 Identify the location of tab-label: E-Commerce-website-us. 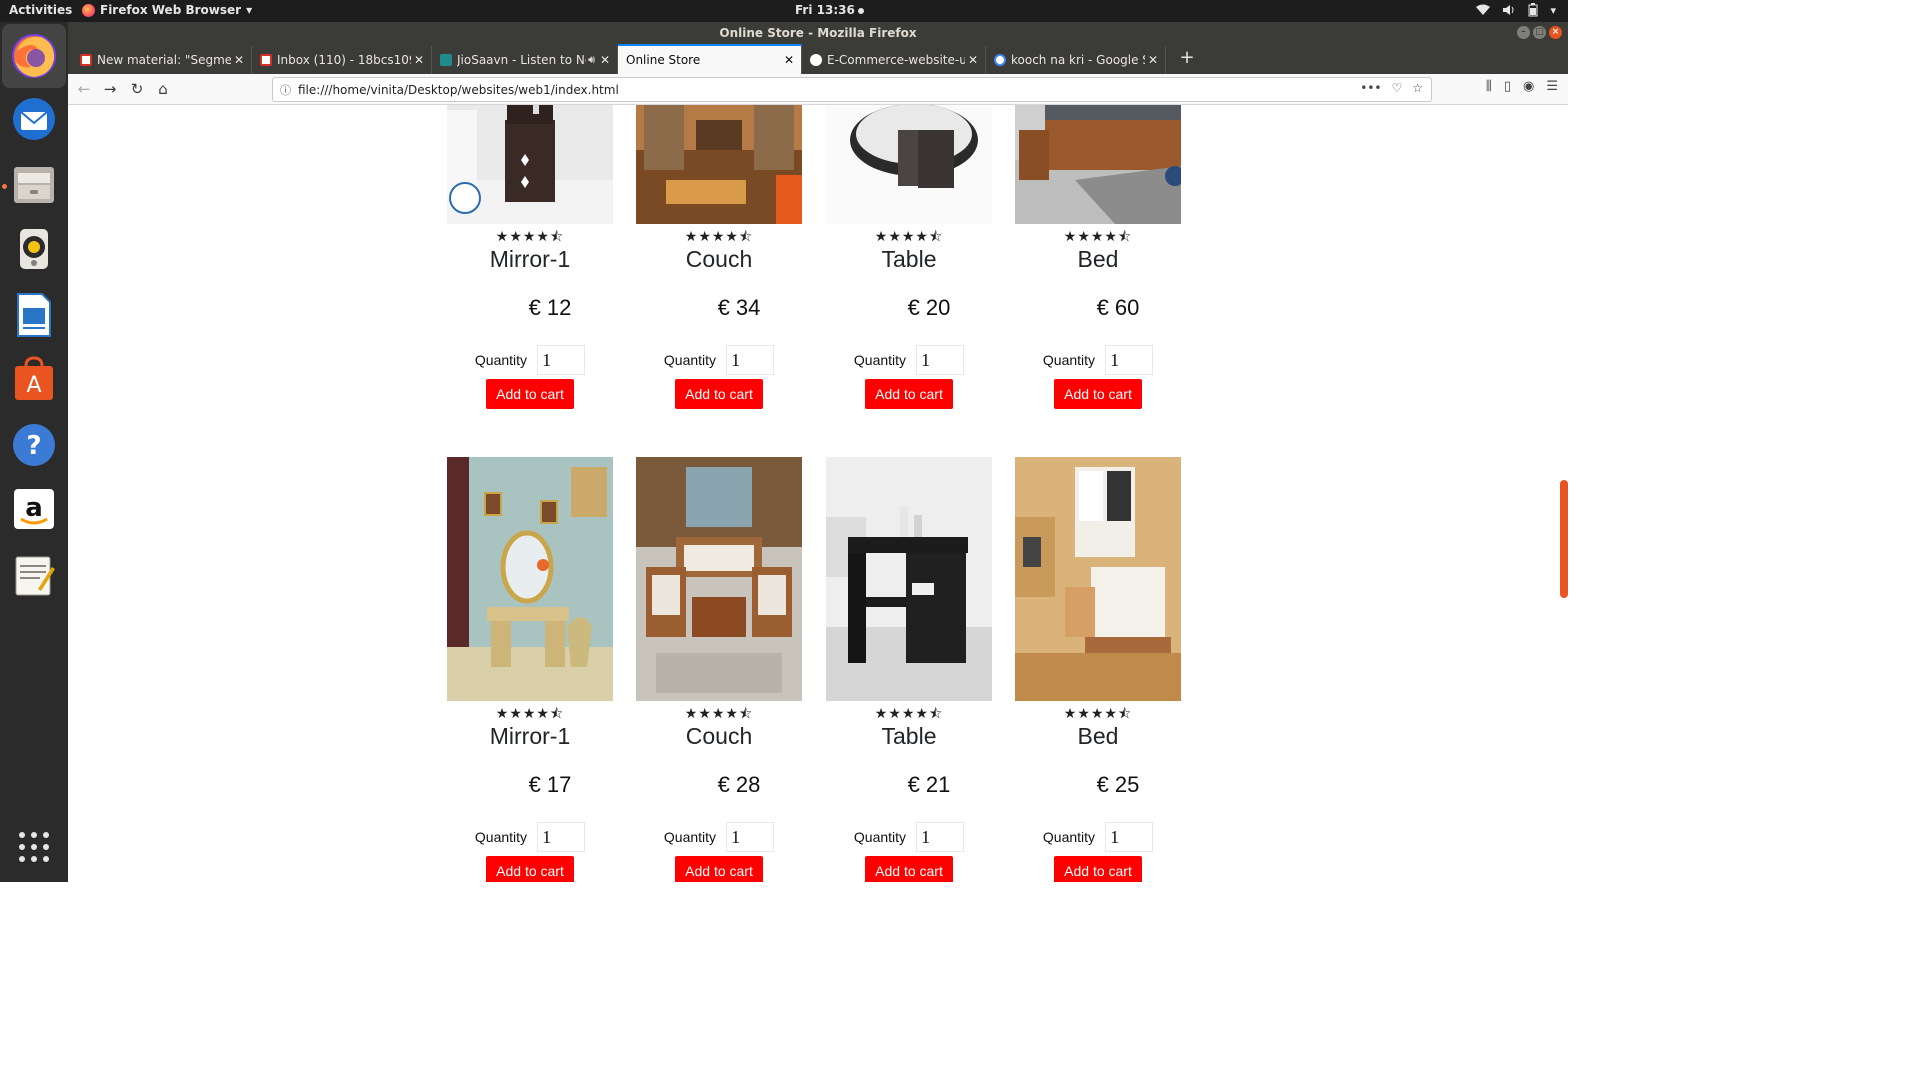
(896, 60).